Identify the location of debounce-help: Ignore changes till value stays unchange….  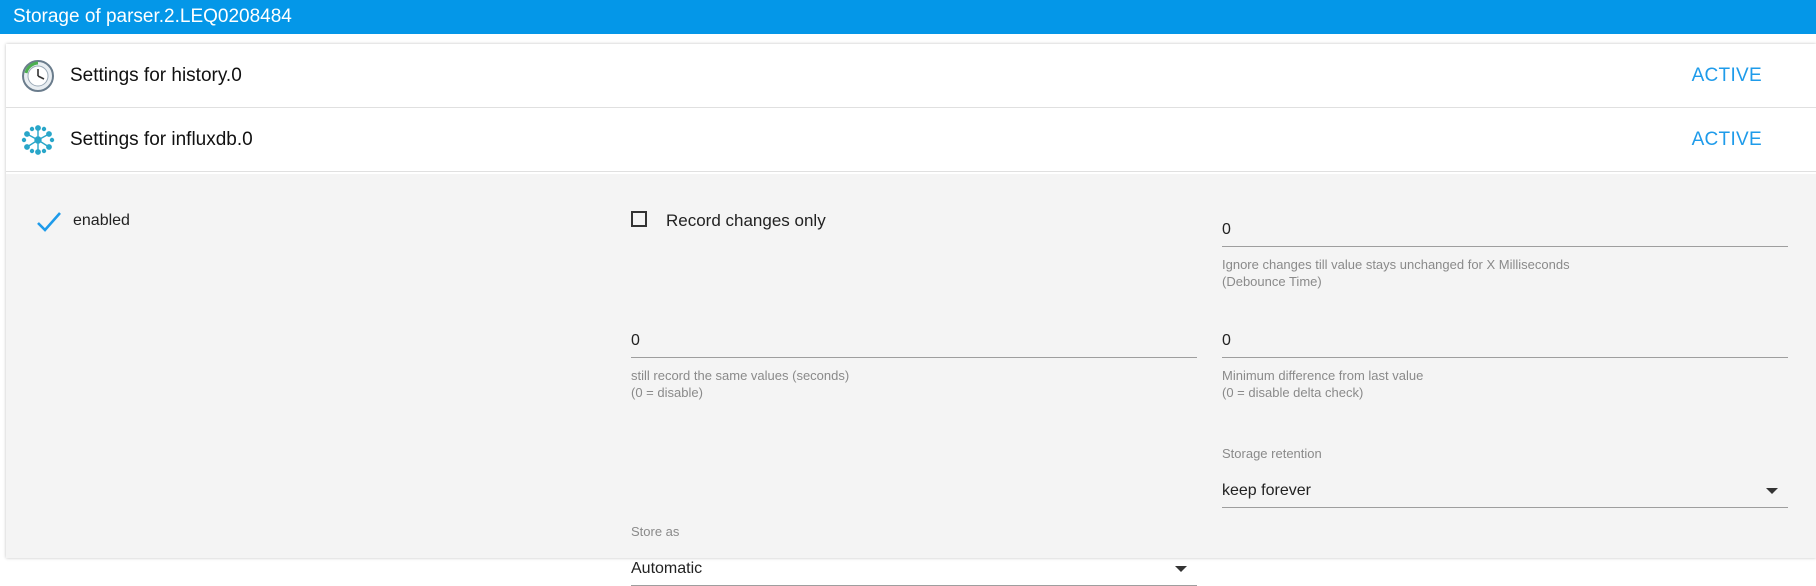
(1396, 273).